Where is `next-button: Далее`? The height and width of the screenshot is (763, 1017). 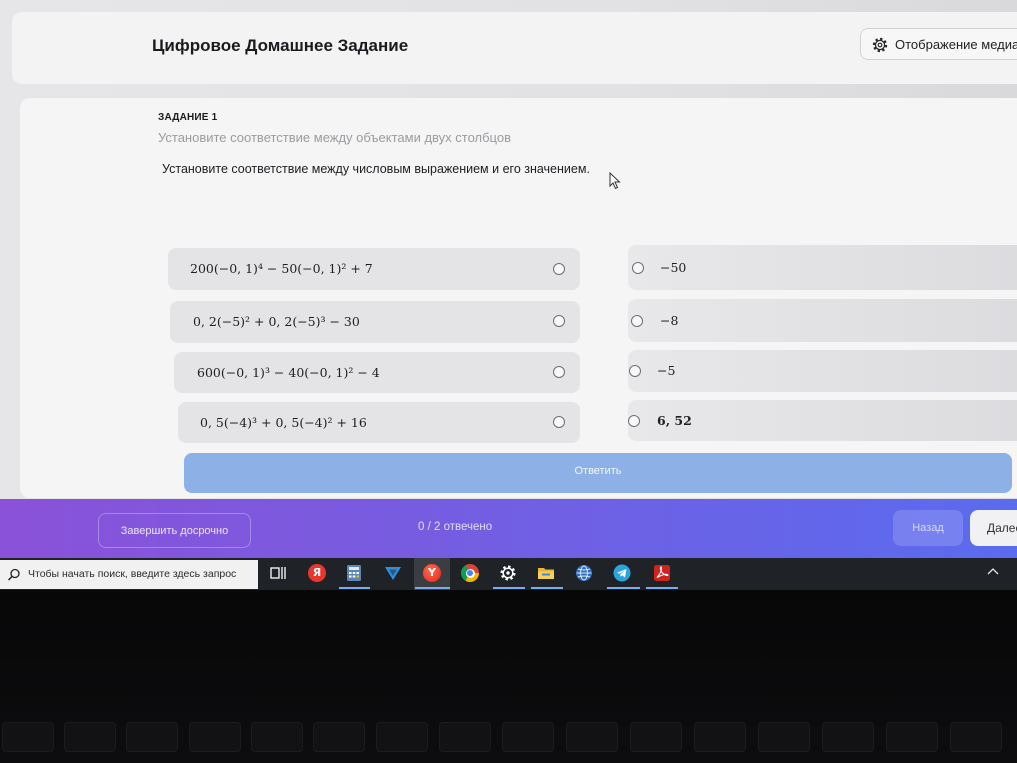
next-button: Далее is located at coordinates (993, 528).